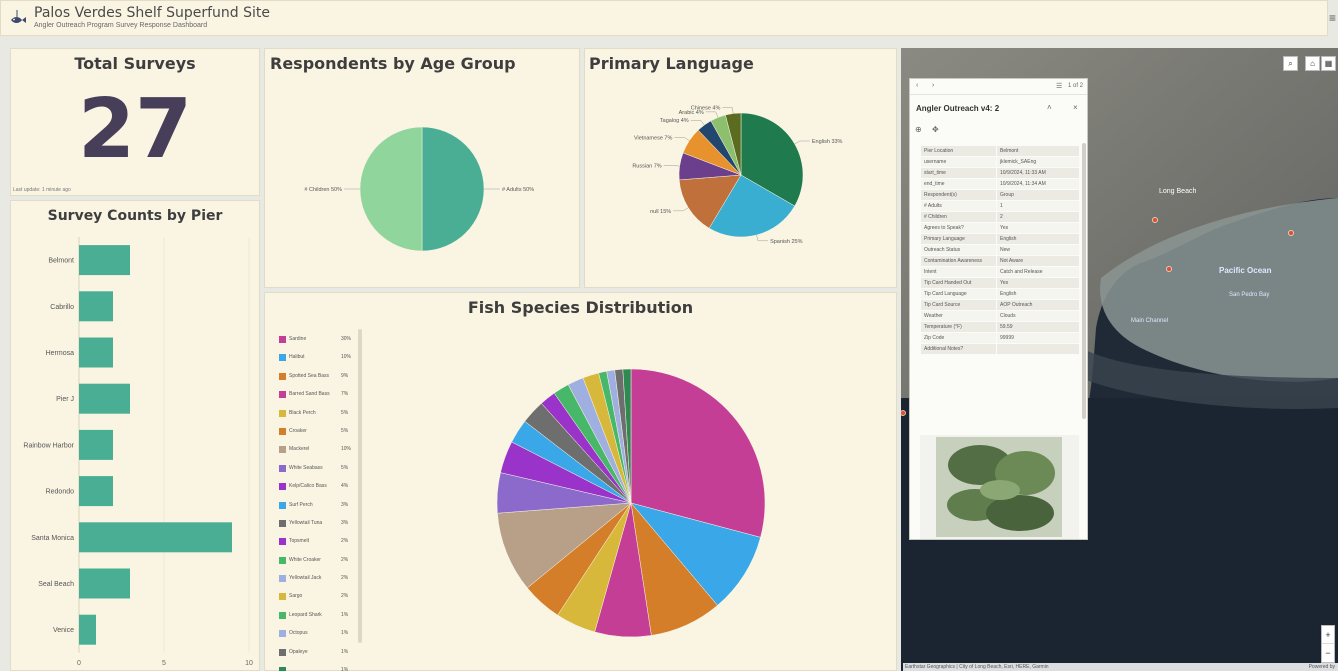 This screenshot has height=671, width=1338. I want to click on attribute-value: Yes, so click(1038, 283).